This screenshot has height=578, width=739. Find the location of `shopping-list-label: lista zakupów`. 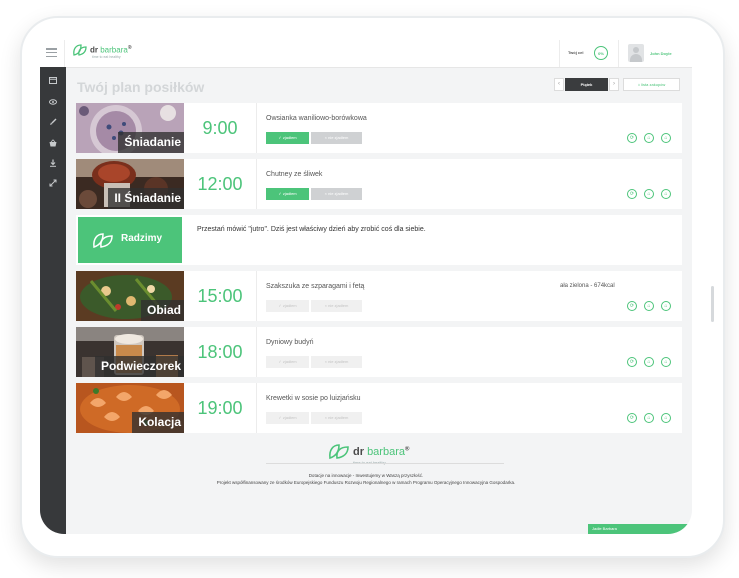

shopping-list-label: lista zakupów is located at coordinates (653, 84).